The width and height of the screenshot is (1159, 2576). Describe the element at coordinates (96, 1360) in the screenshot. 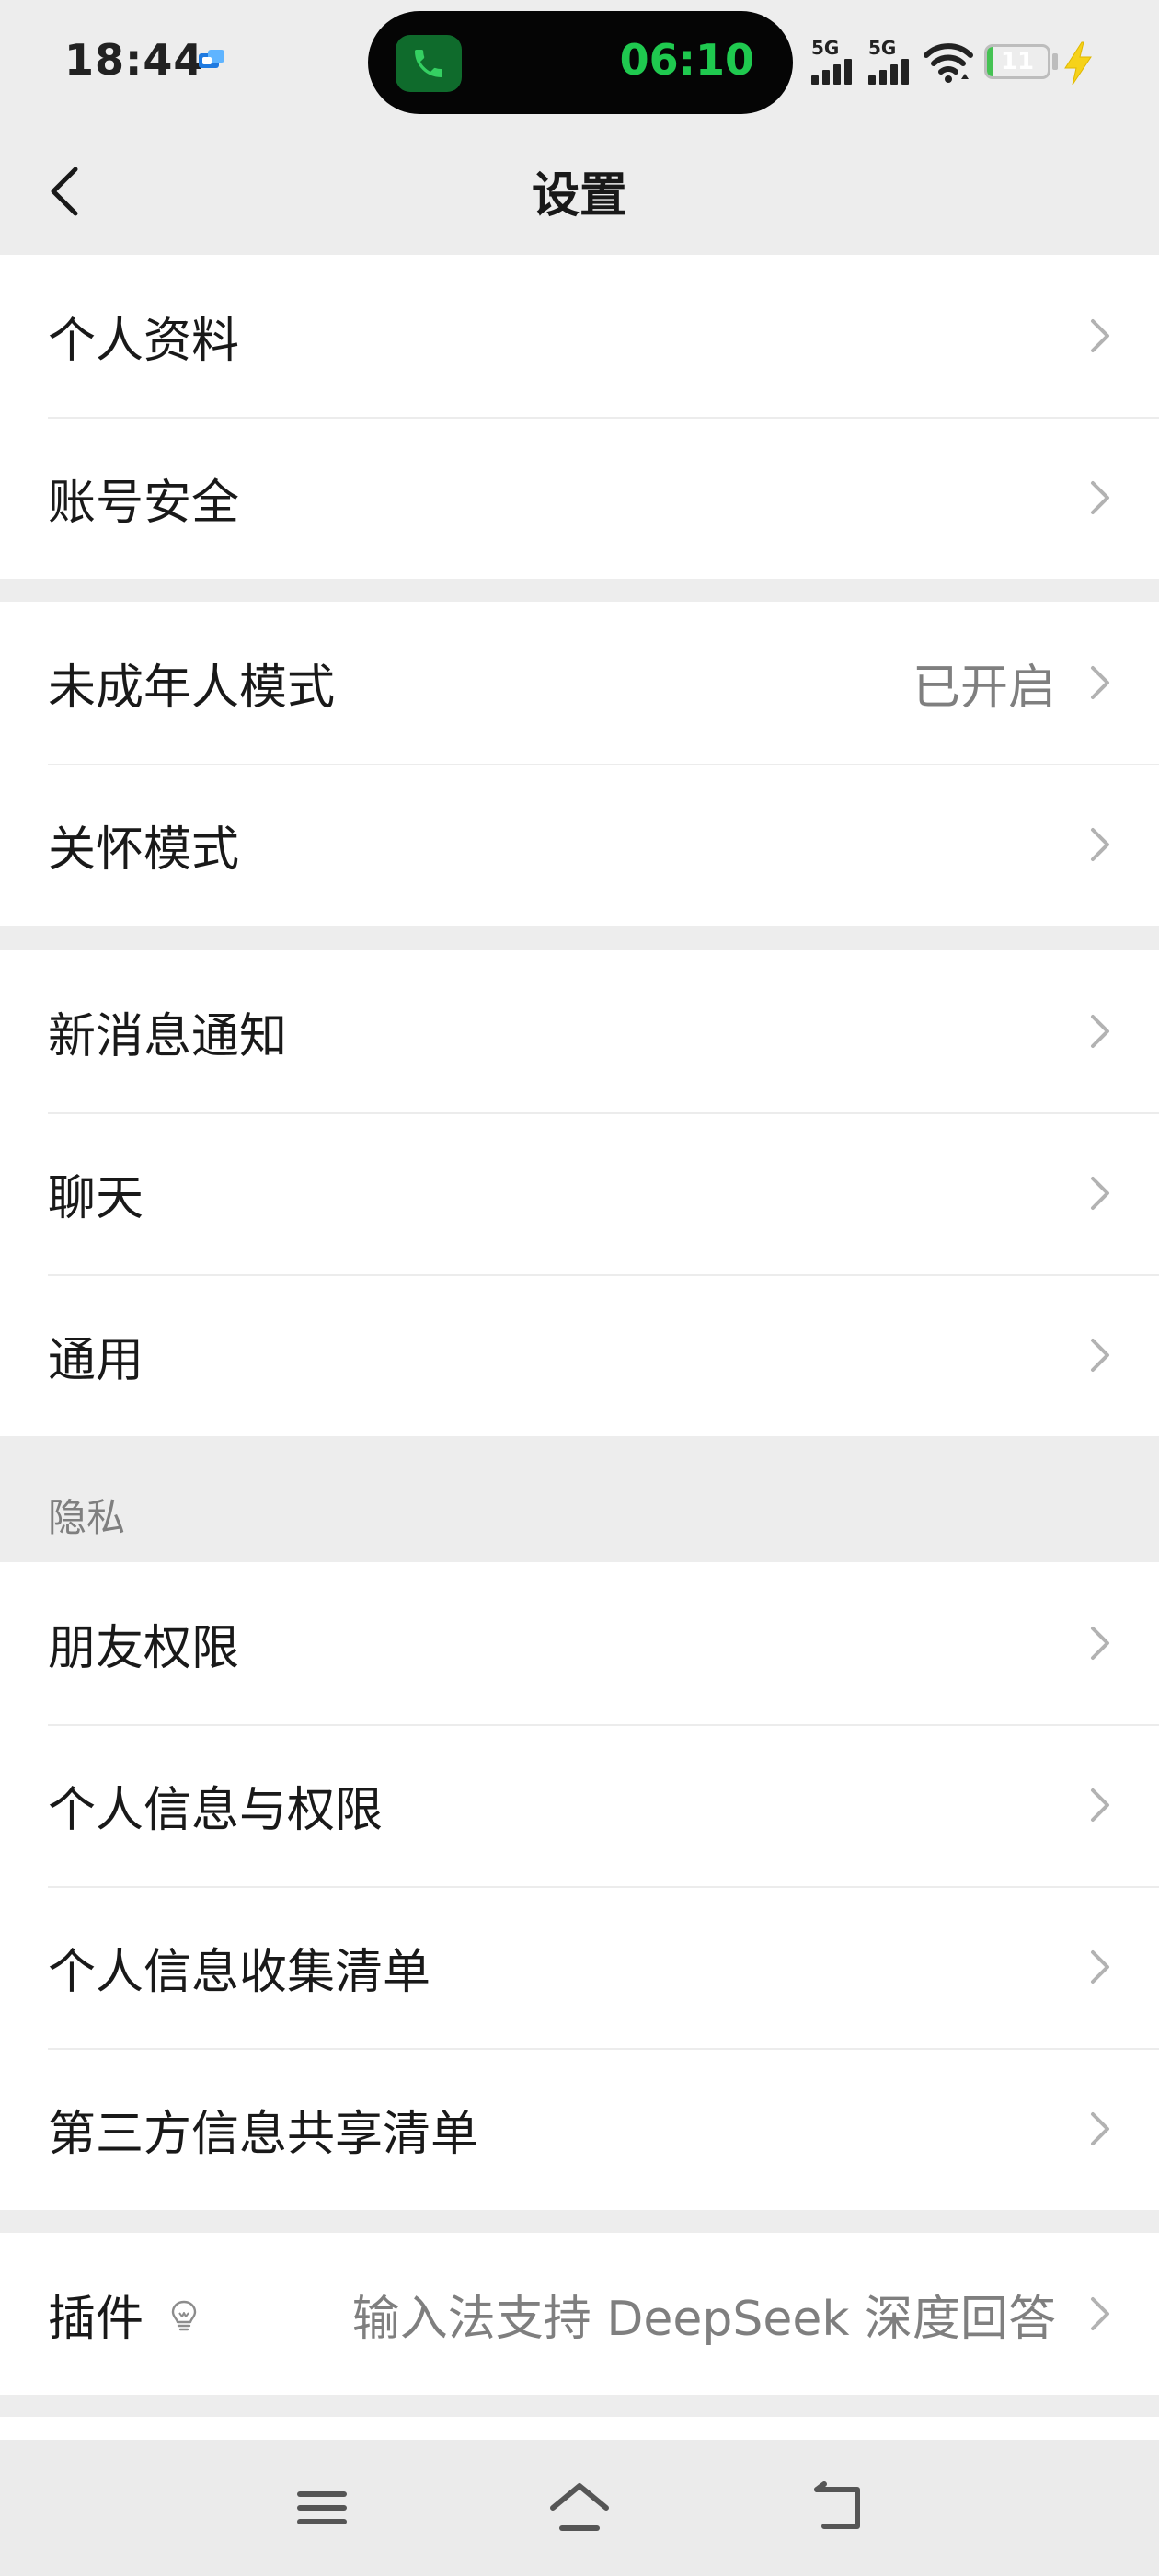

I see `settings-item-label: 通用` at that location.